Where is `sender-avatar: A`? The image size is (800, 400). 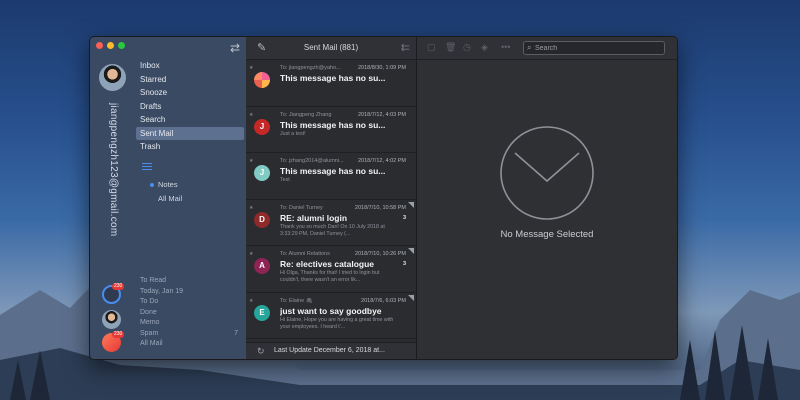
sender-avatar: A is located at coordinates (262, 266).